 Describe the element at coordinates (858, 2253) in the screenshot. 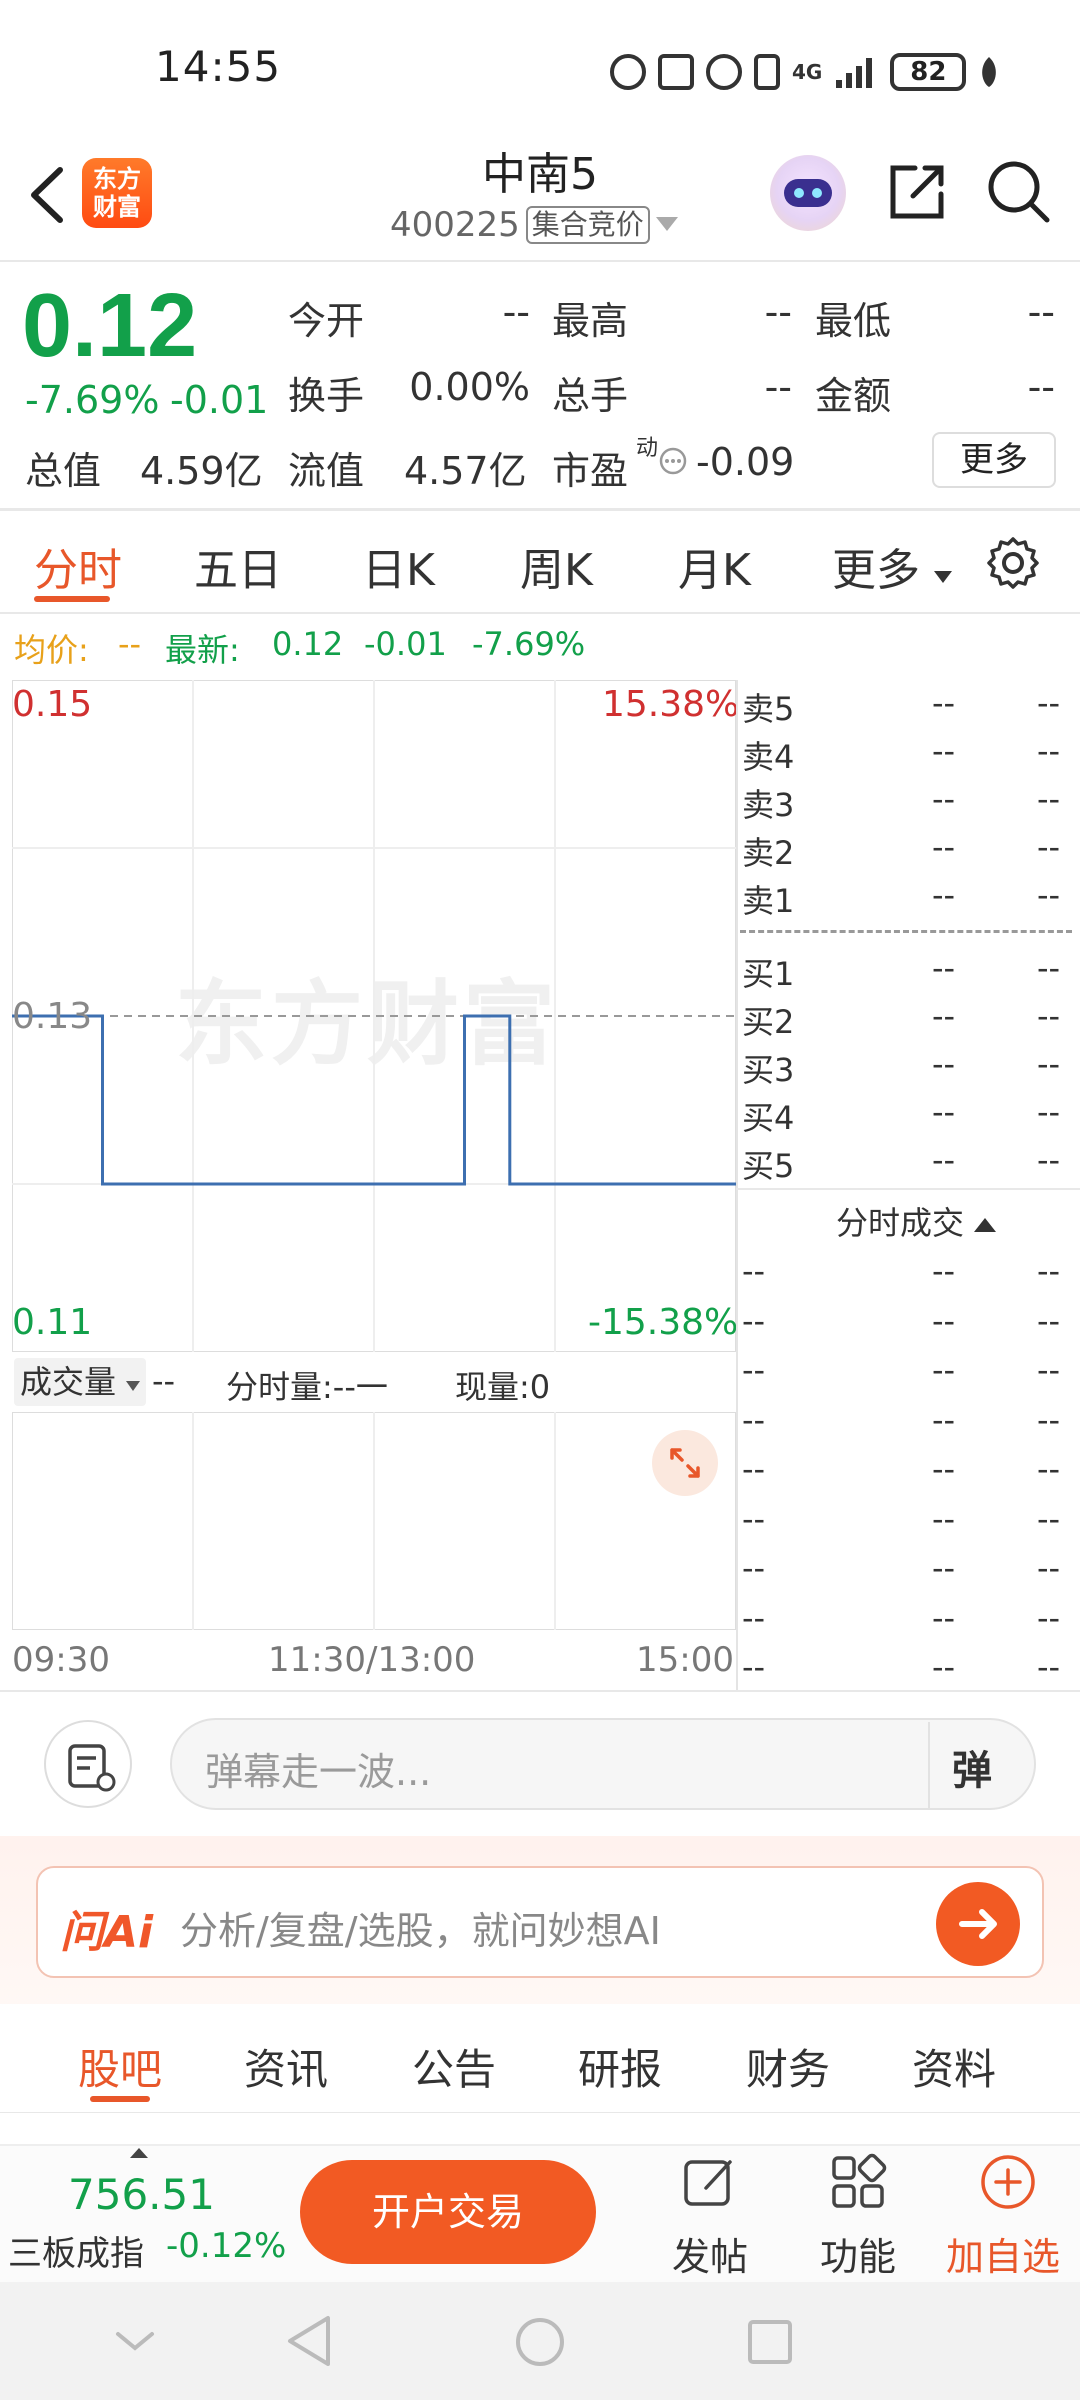

I see `function-label: 功能` at that location.